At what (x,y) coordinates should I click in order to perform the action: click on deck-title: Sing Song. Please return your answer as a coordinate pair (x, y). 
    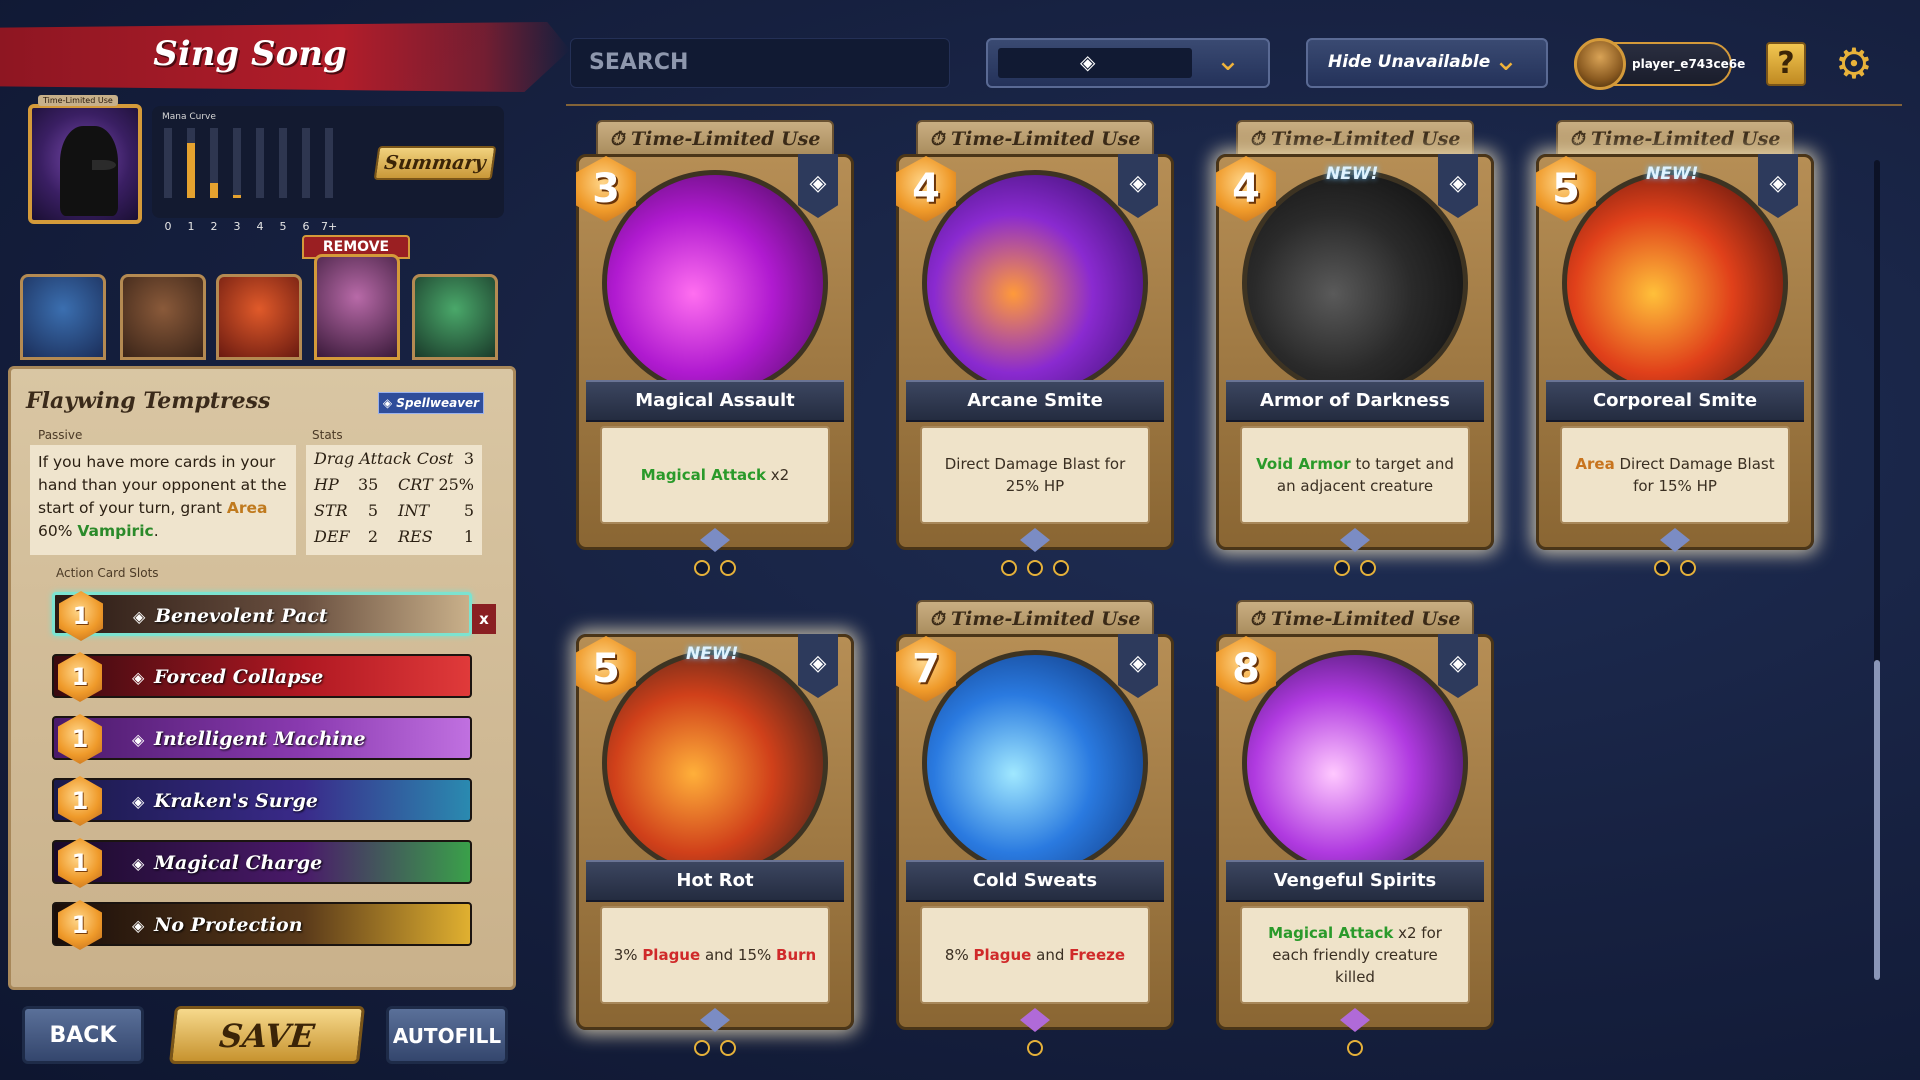
    Looking at the image, I should click on (250, 54).